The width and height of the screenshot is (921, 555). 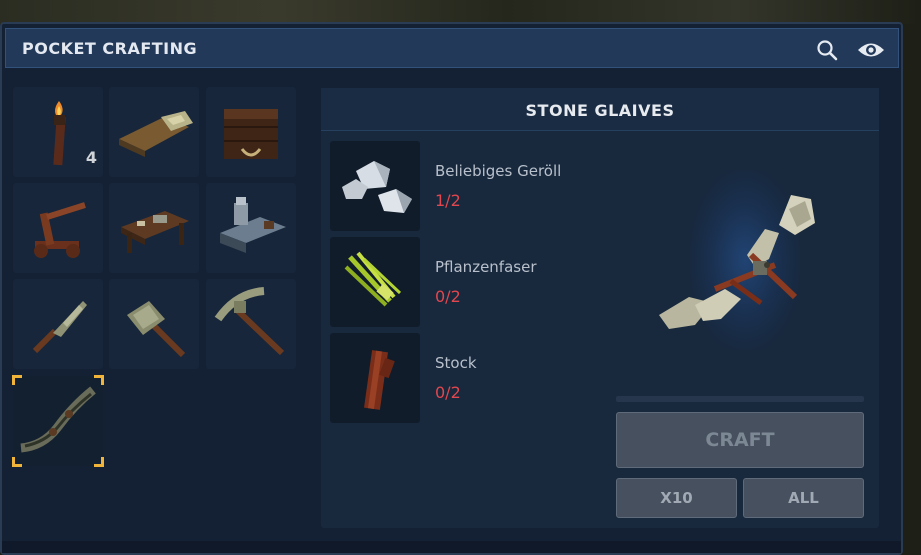 I want to click on stone-knife-icon, so click(x=59, y=327).